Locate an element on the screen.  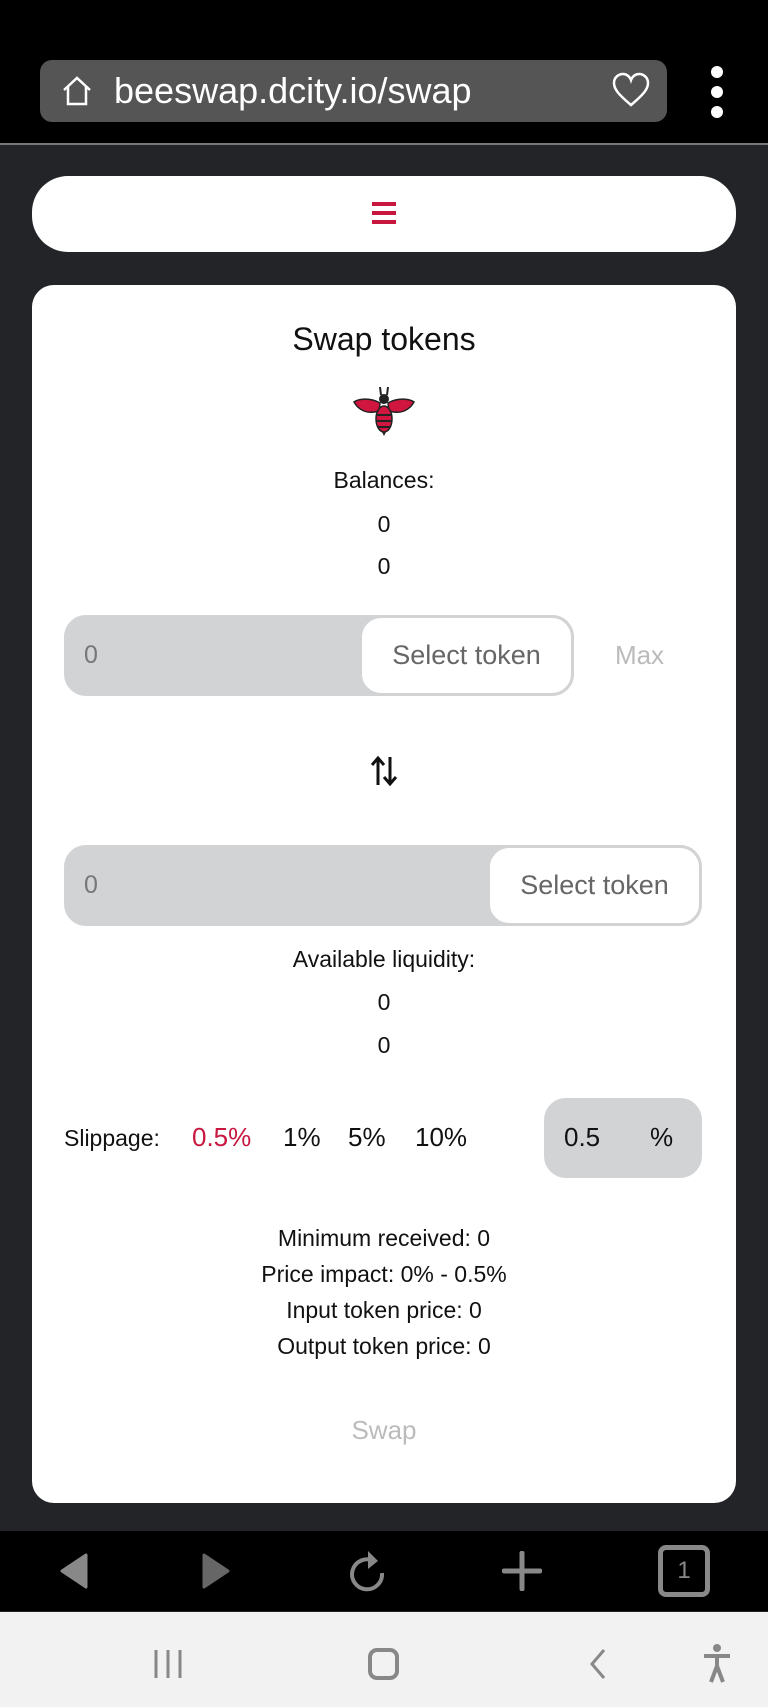
price-impact: Price impact: 0% - 0.5% is located at coordinates (384, 1274).